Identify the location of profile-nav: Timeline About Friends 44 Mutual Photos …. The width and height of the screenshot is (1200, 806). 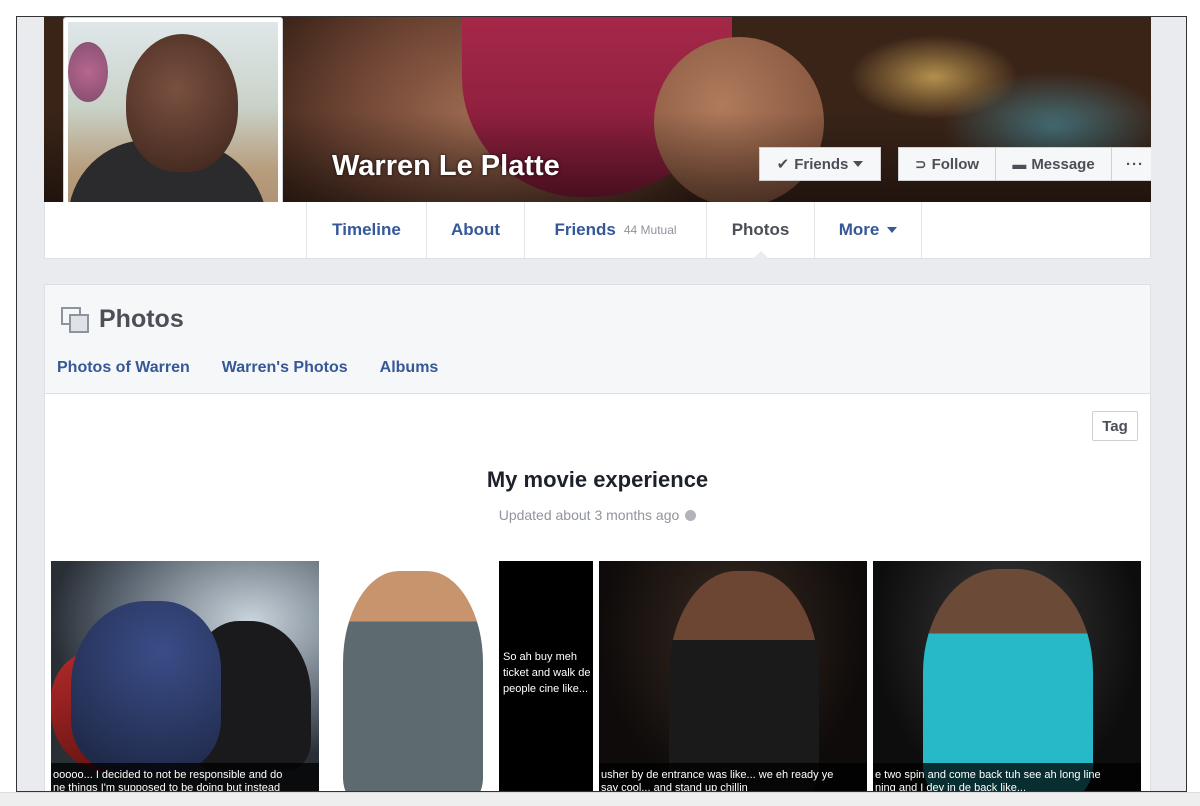
(597, 230).